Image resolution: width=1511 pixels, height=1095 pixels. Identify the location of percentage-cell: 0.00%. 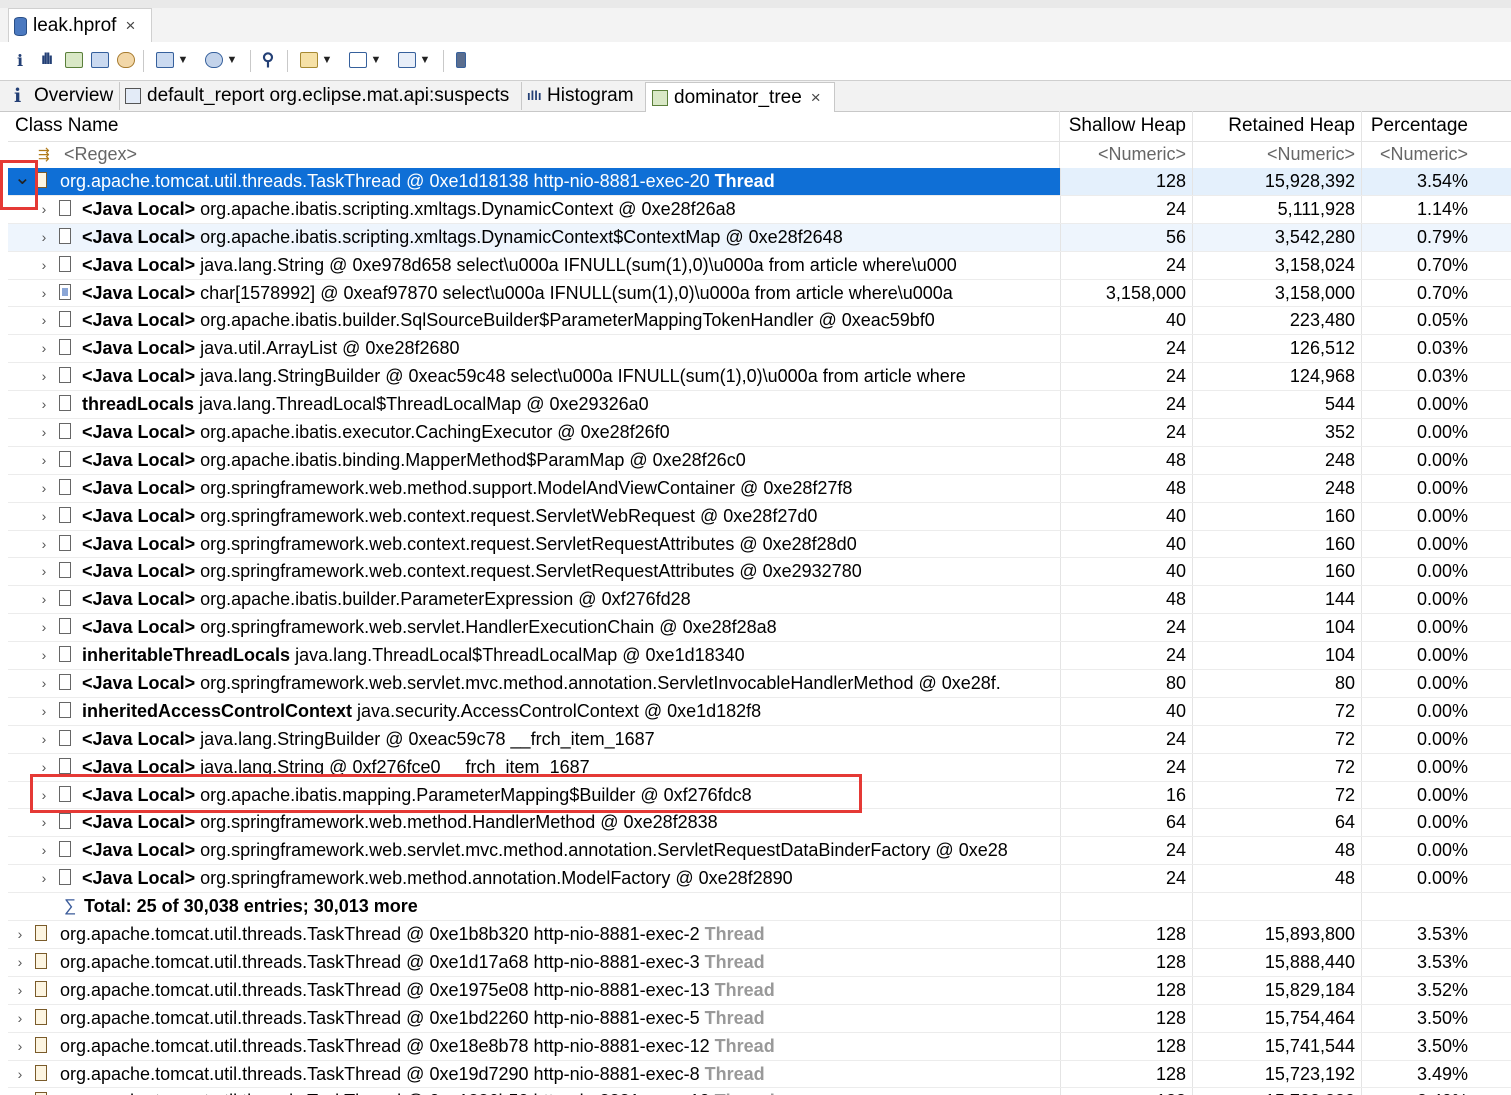
(1442, 571).